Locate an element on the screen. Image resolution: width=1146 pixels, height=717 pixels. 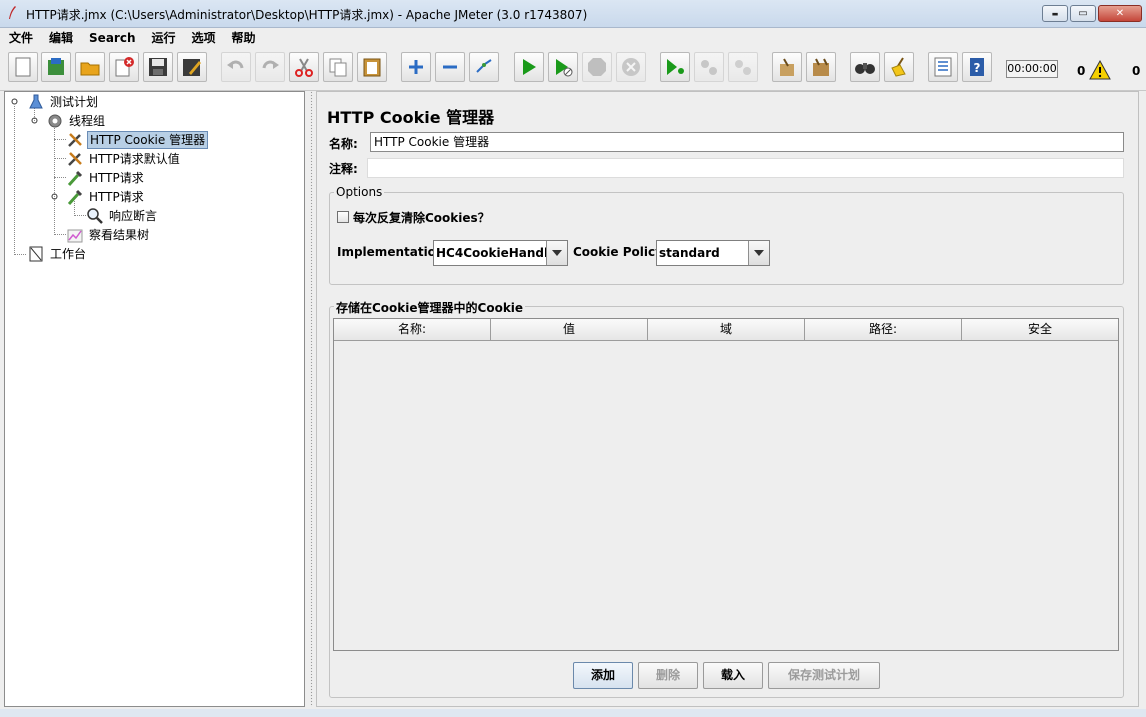
gear-icon is located at coordinates (55, 121).